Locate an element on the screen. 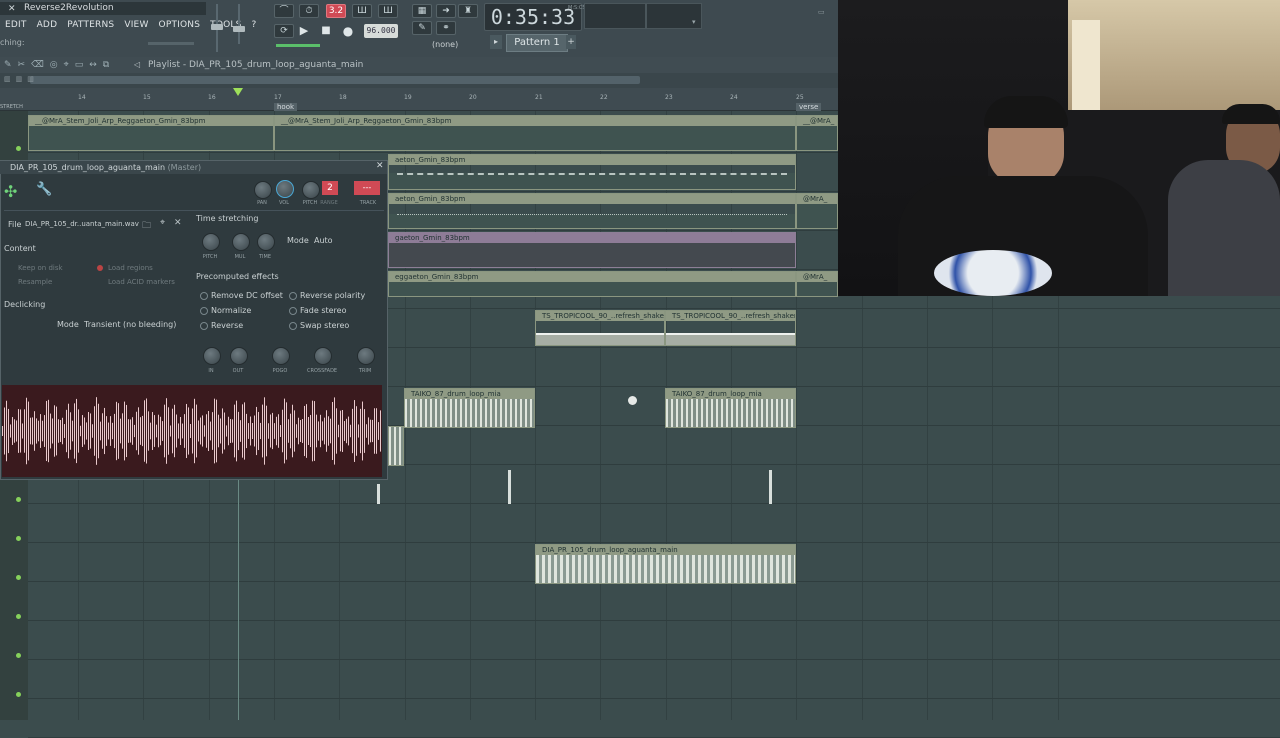  clip-small is located at coordinates (396, 446).